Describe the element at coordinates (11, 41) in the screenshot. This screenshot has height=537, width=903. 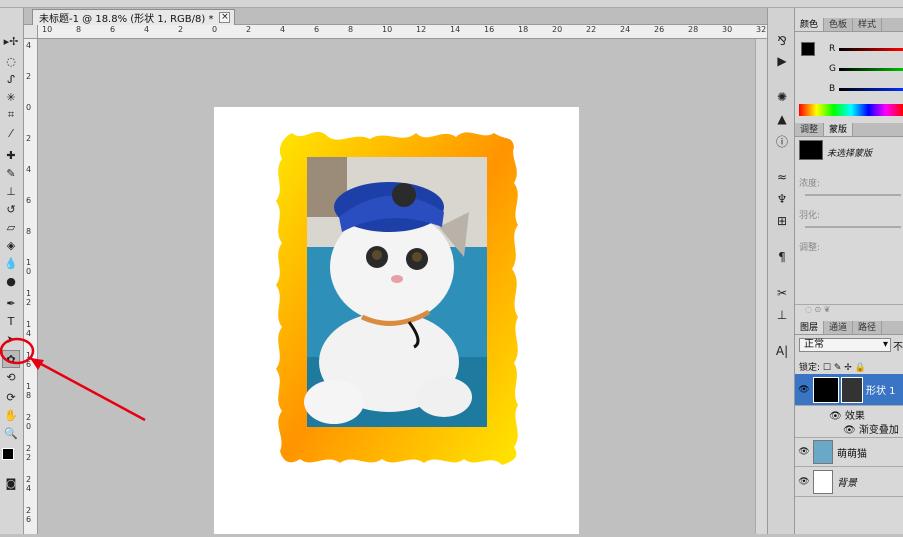
I see `move-tool-icon: ▸✢` at that location.